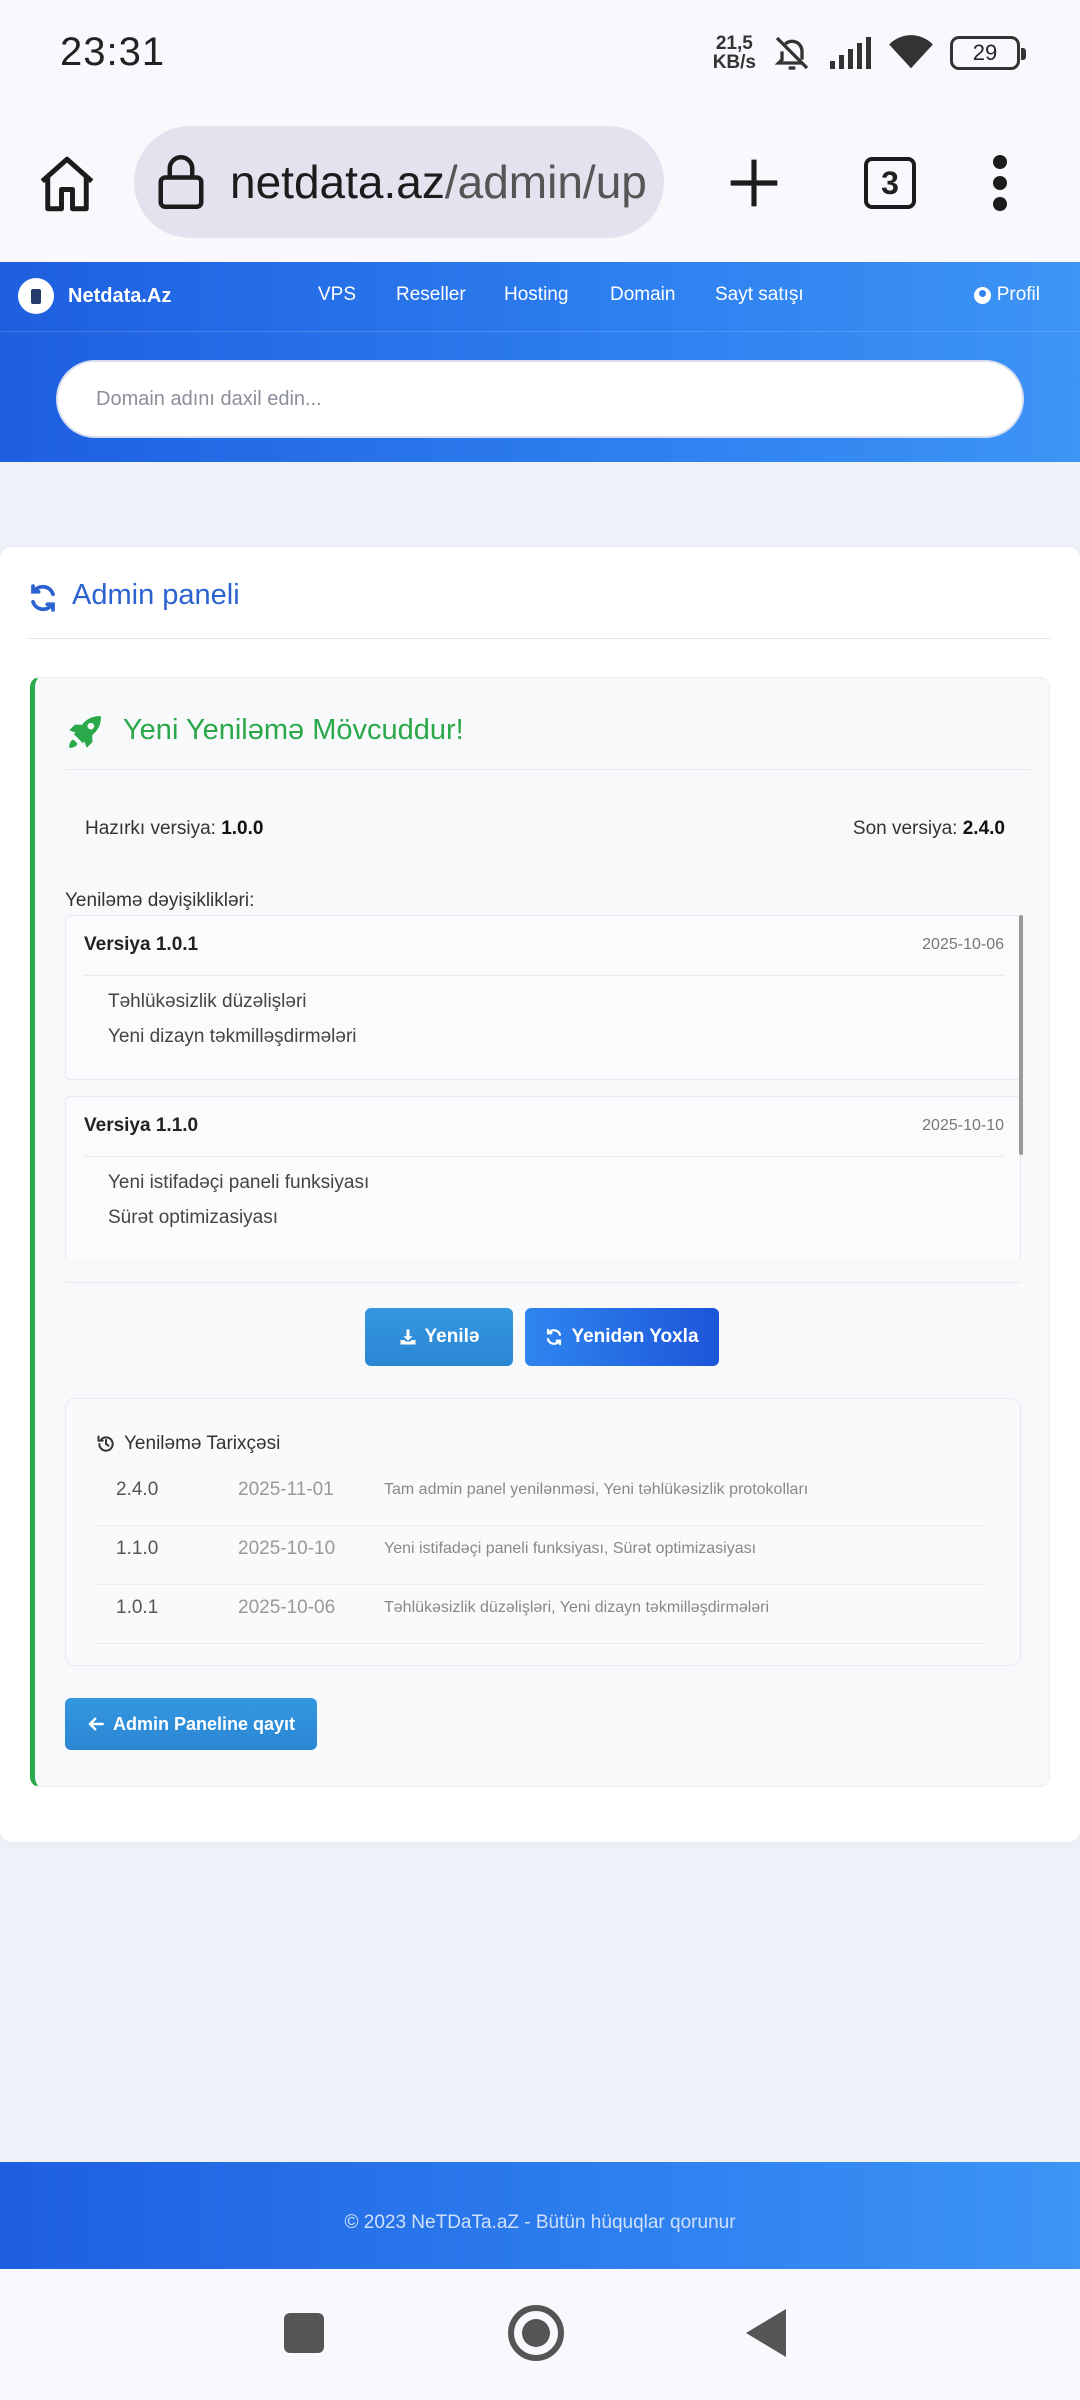 The height and width of the screenshot is (2400, 1080). I want to click on current-version: Hazırkı versiya: 1.0.0, so click(174, 828).